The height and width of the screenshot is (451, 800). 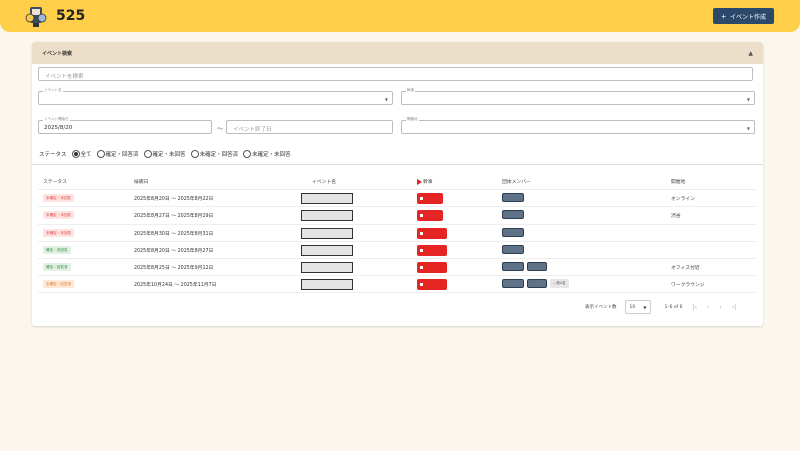 I want to click on keyword-search-input: イベントを検索, so click(x=395, y=74).